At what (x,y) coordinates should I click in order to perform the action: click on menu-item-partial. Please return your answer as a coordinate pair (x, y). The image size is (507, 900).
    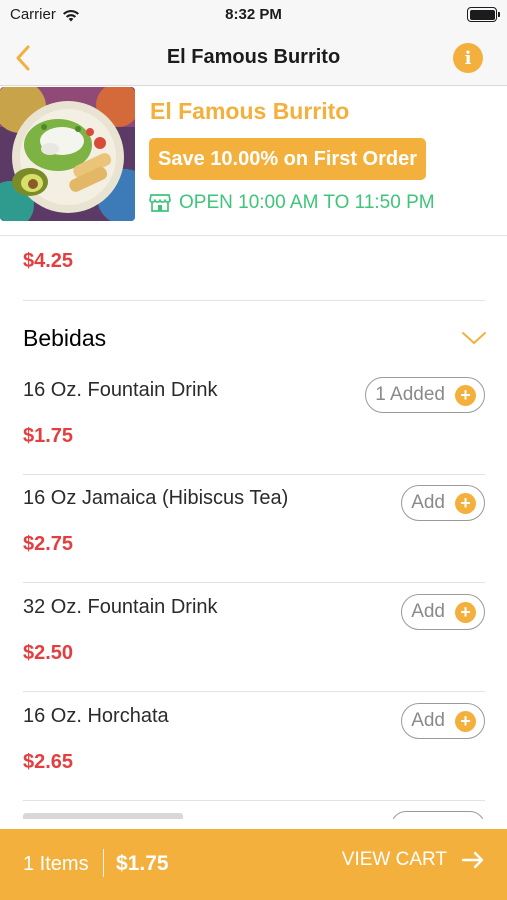
    Looking at the image, I should click on (253, 815).